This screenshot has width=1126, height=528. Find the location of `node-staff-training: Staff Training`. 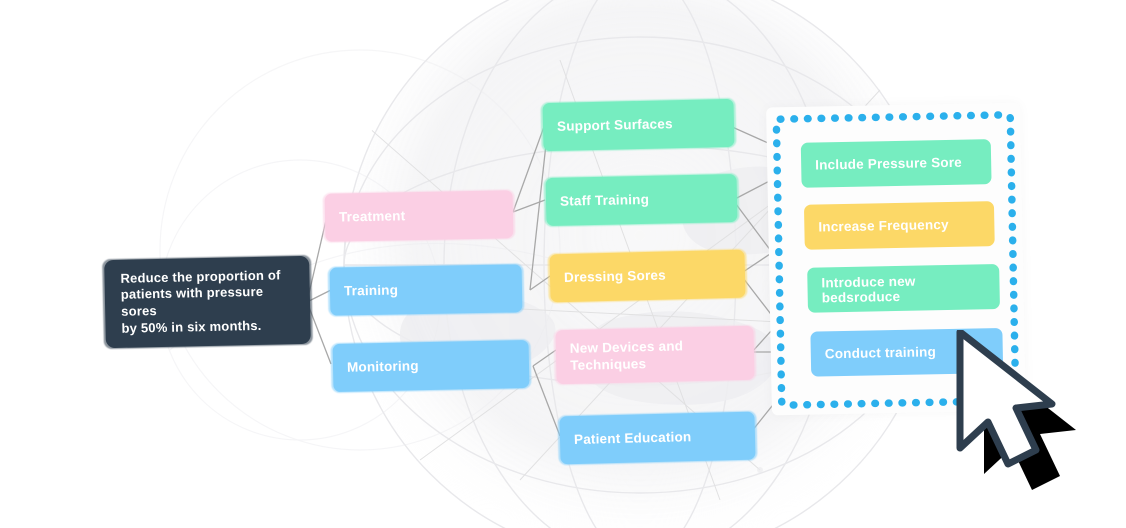

node-staff-training: Staff Training is located at coordinates (641, 200).